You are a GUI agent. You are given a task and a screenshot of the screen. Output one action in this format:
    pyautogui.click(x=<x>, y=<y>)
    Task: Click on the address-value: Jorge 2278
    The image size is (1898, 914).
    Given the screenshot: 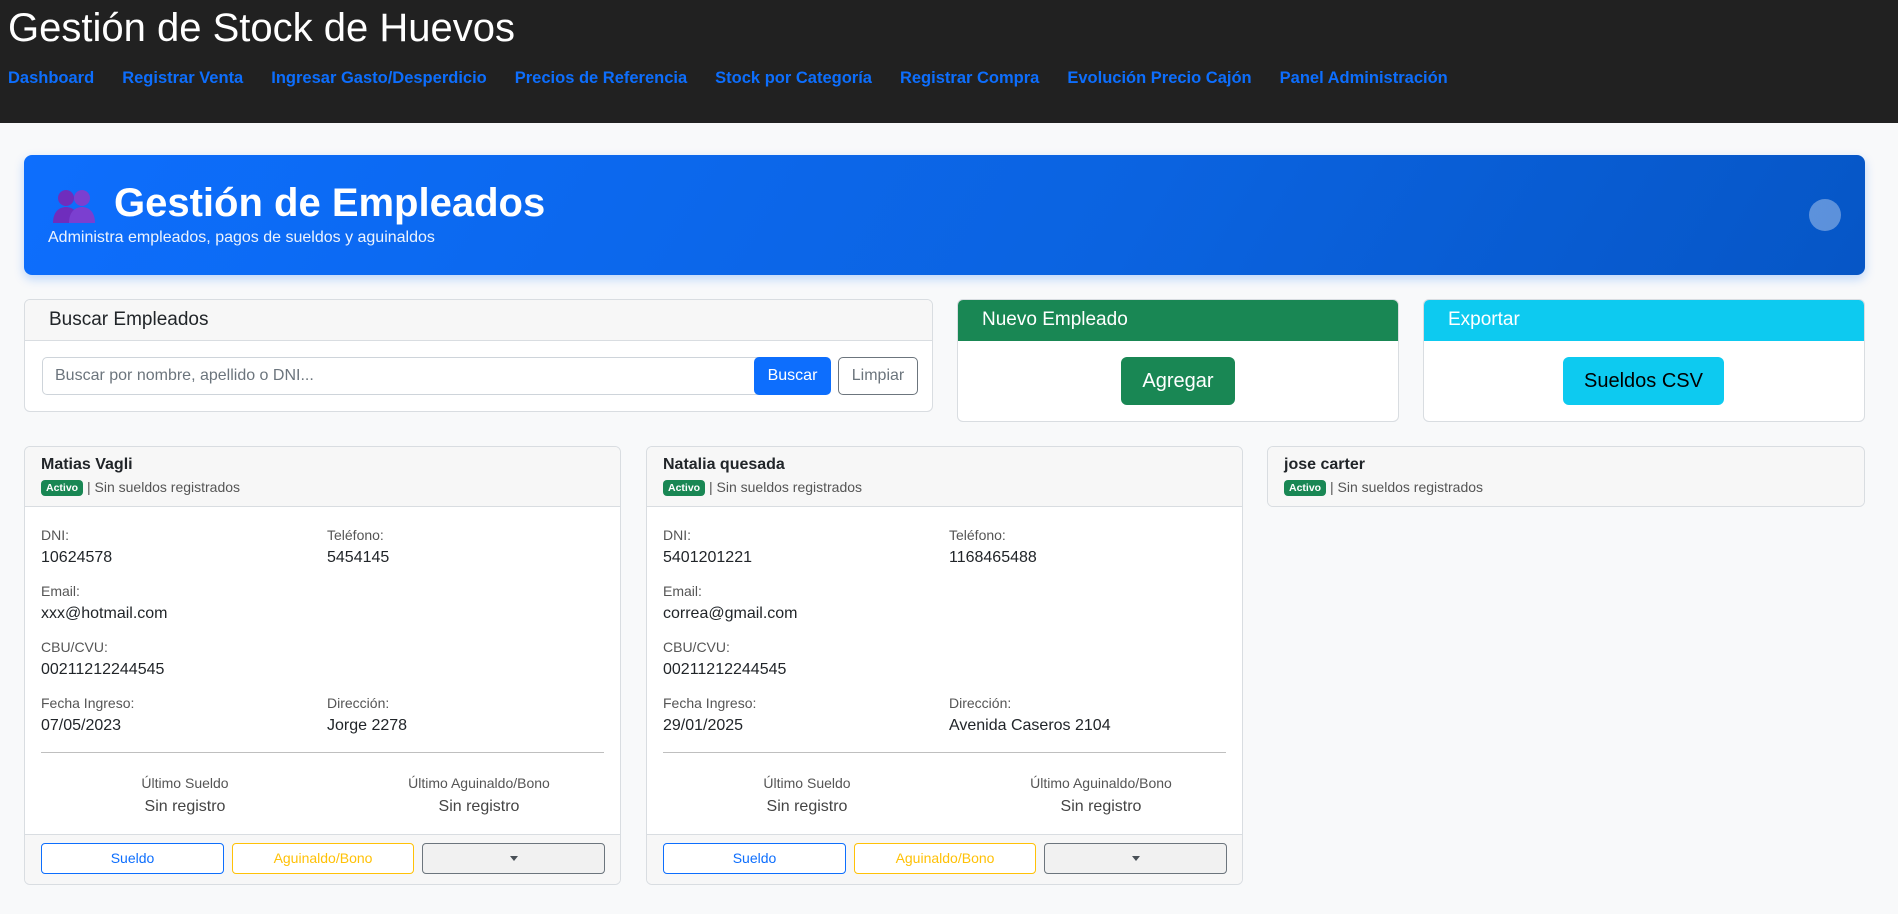 What is the action you would take?
    pyautogui.click(x=367, y=725)
    